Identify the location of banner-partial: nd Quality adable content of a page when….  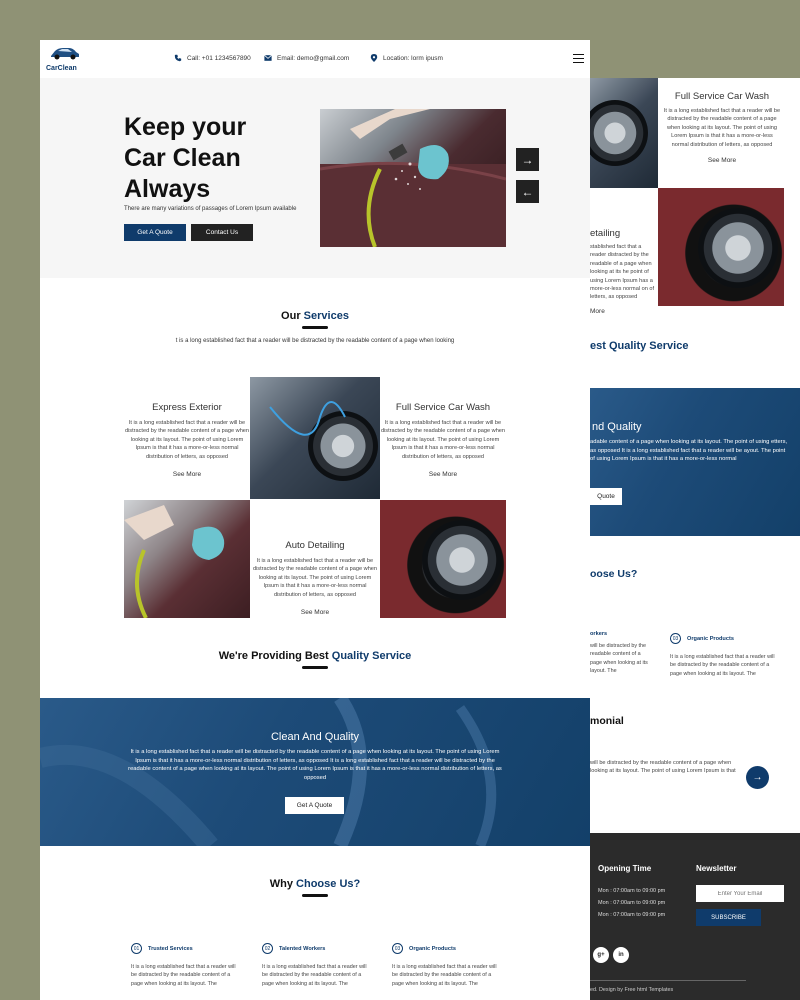
(695, 462).